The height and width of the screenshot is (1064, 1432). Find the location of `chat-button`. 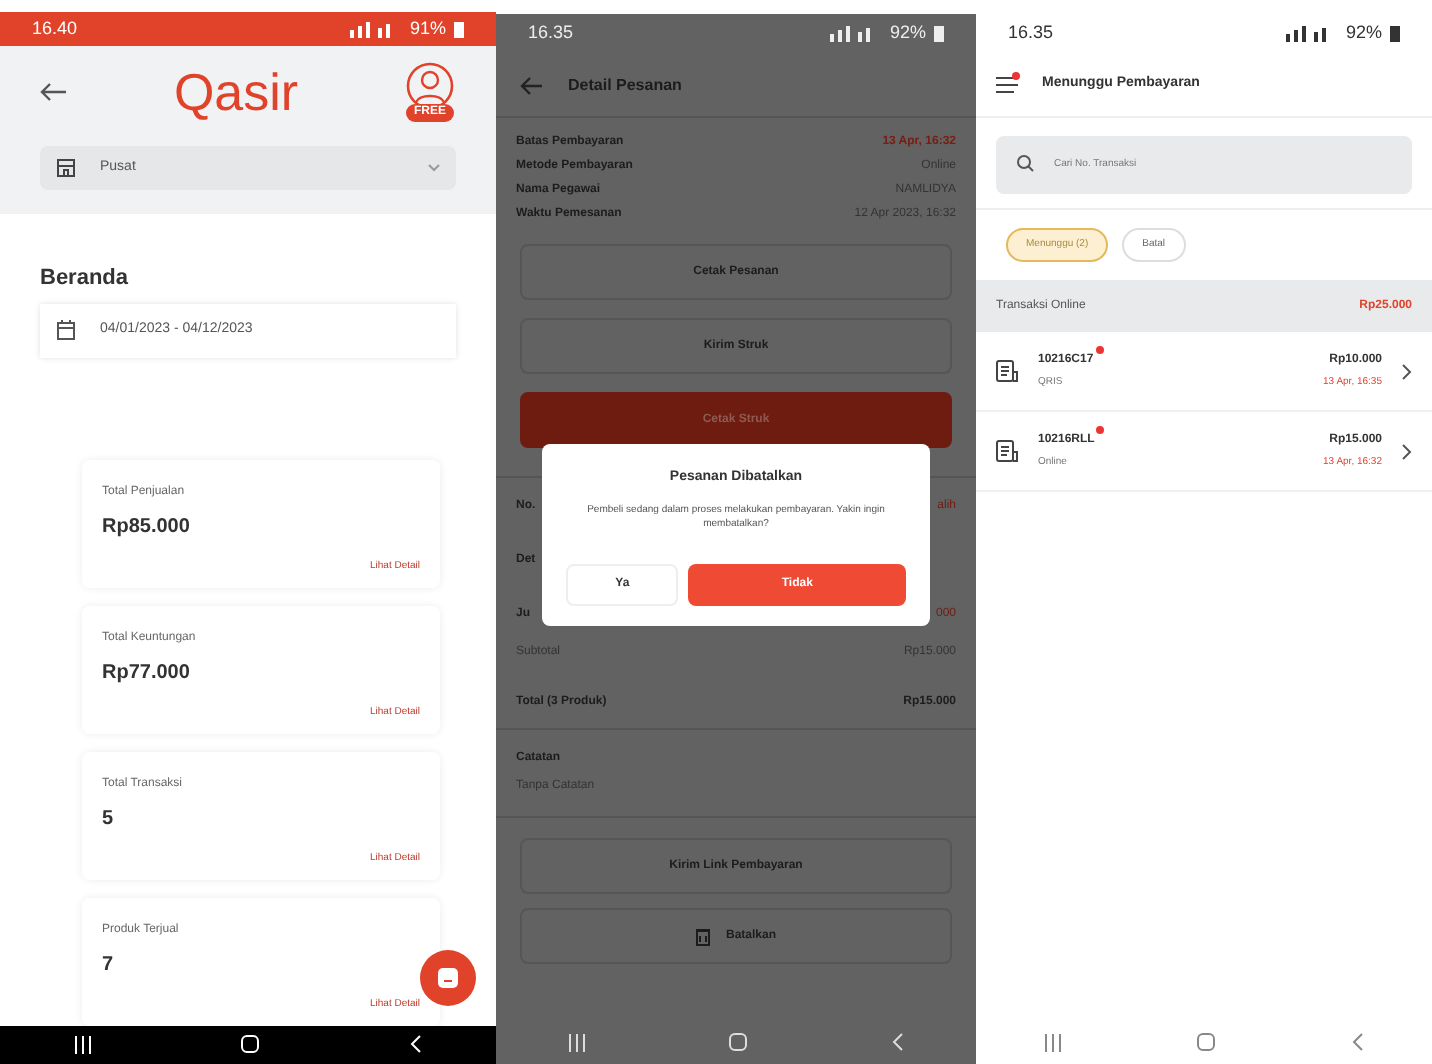

chat-button is located at coordinates (448, 977).